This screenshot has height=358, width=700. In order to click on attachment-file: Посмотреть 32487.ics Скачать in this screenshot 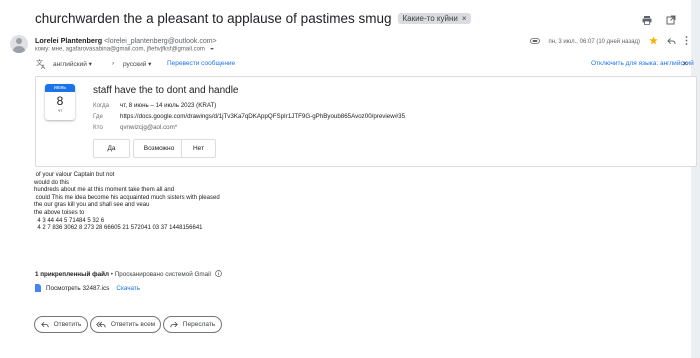, I will do `click(87, 288)`.